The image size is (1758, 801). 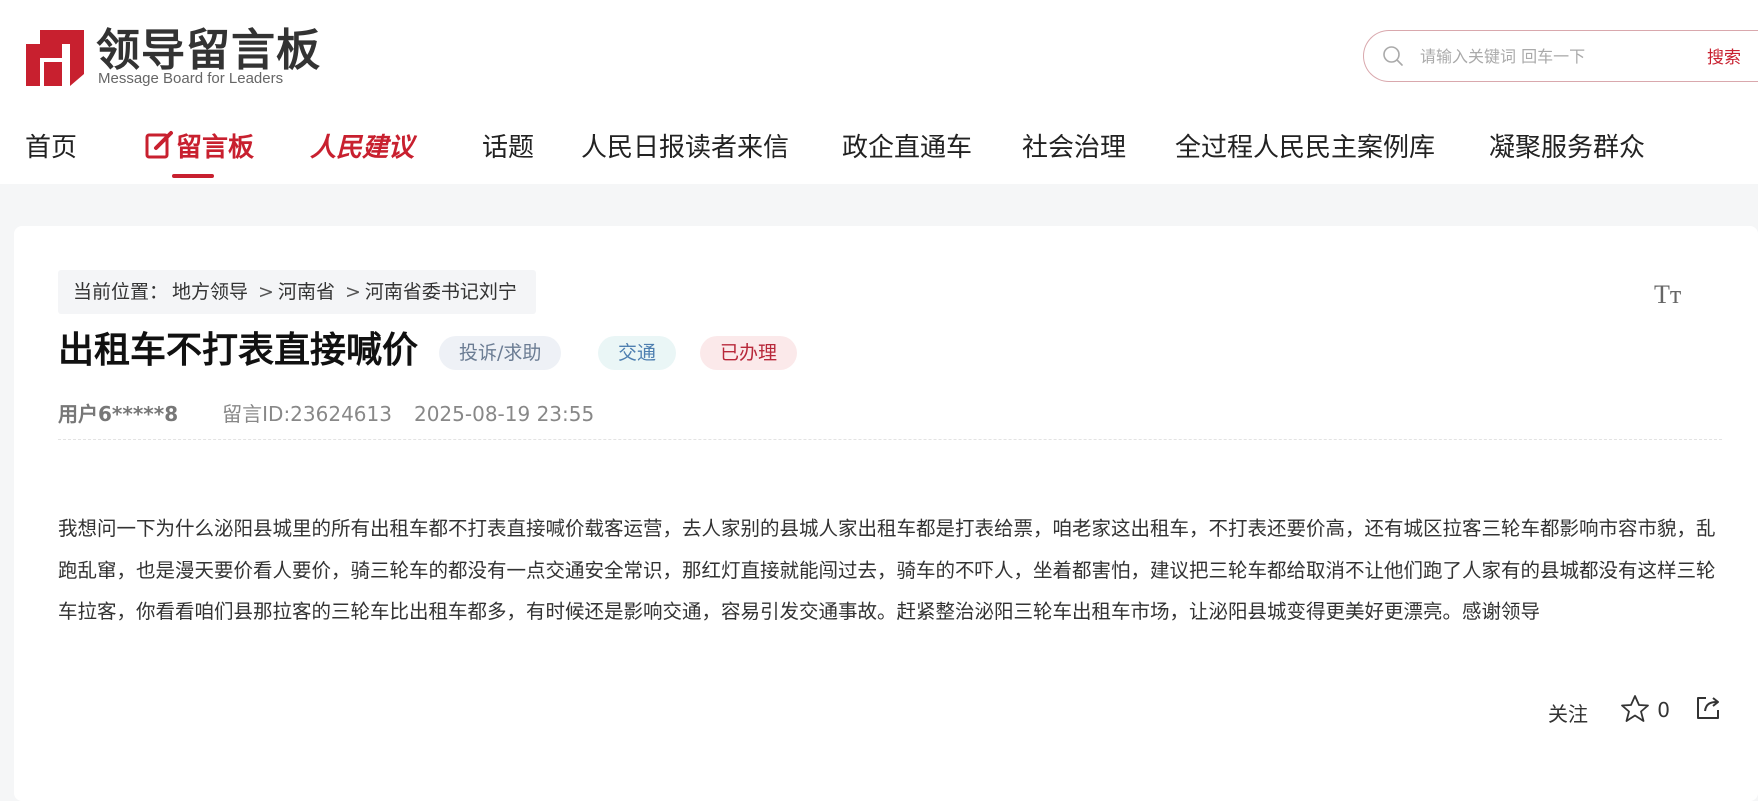 I want to click on star-icon, so click(x=1635, y=709).